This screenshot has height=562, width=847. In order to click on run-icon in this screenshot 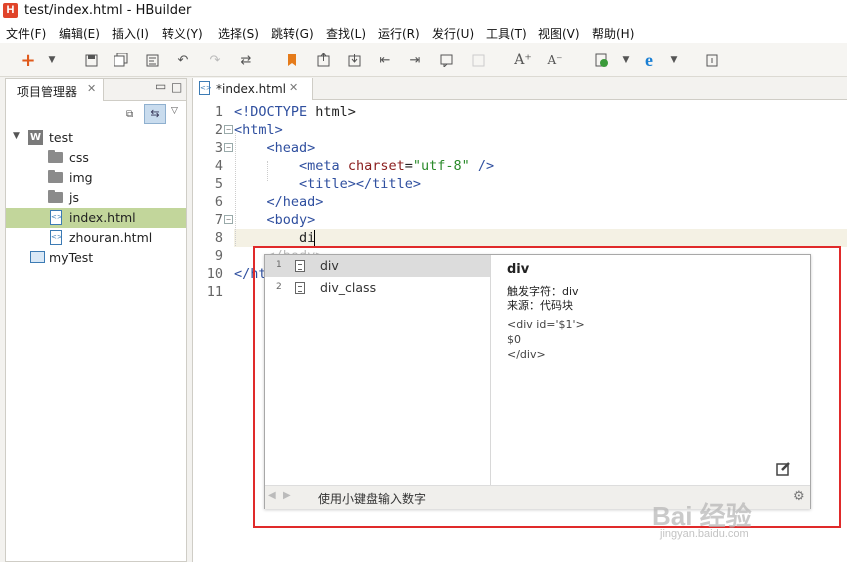, I will do `click(602, 60)`.